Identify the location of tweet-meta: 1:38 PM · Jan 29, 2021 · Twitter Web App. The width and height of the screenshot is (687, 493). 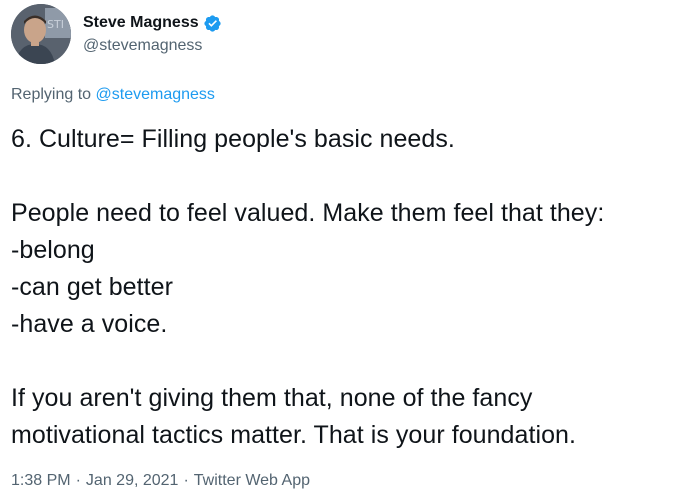
(160, 481).